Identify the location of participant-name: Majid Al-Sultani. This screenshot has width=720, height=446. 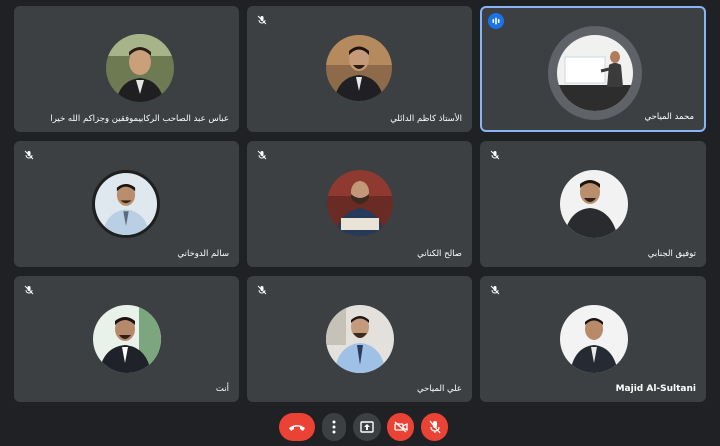
(655, 389).